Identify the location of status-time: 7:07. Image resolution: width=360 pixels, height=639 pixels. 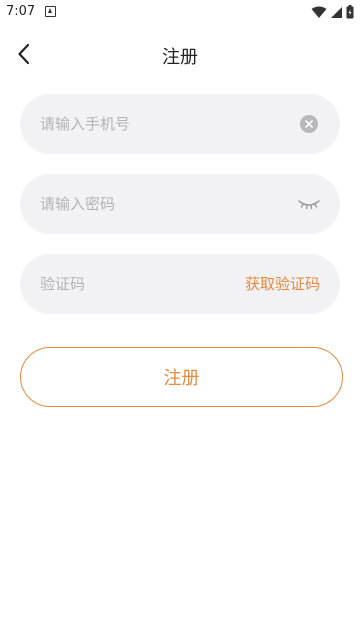
(21, 11).